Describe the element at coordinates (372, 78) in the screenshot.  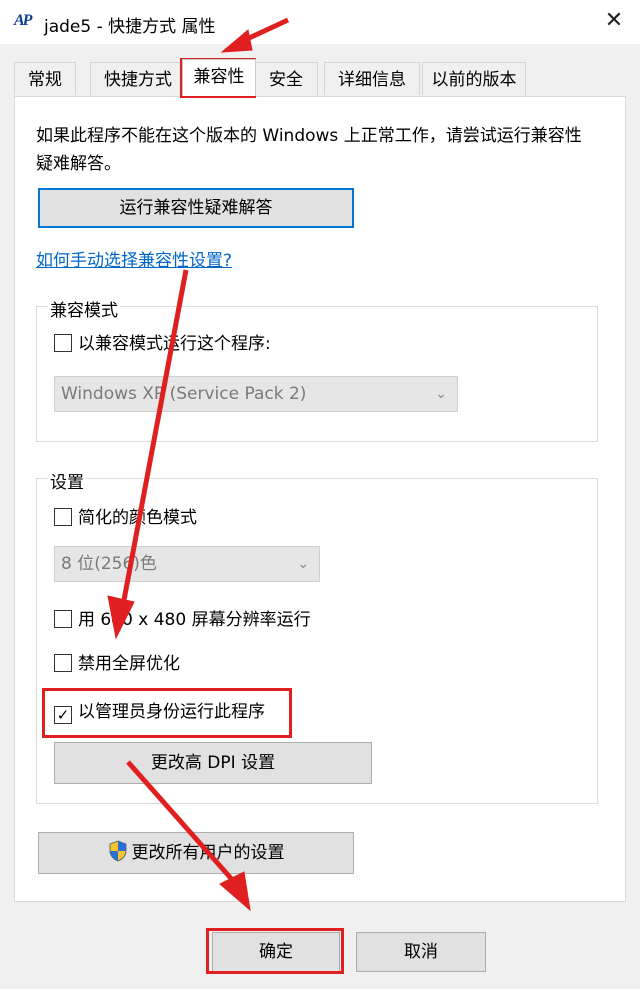
I see `tab-details: 详细信息` at that location.